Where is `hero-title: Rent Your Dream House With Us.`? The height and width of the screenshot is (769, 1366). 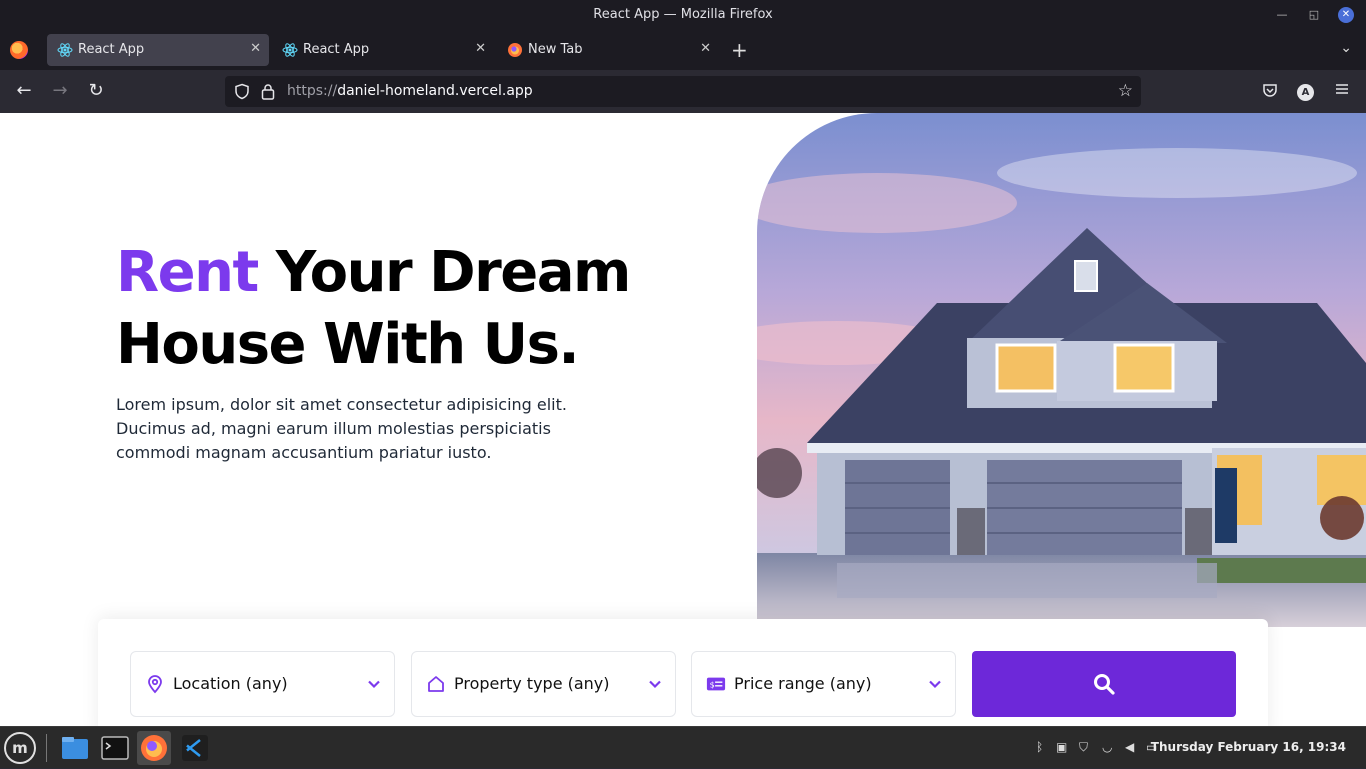
hero-title: Rent Your Dream House With Us. is located at coordinates (374, 309).